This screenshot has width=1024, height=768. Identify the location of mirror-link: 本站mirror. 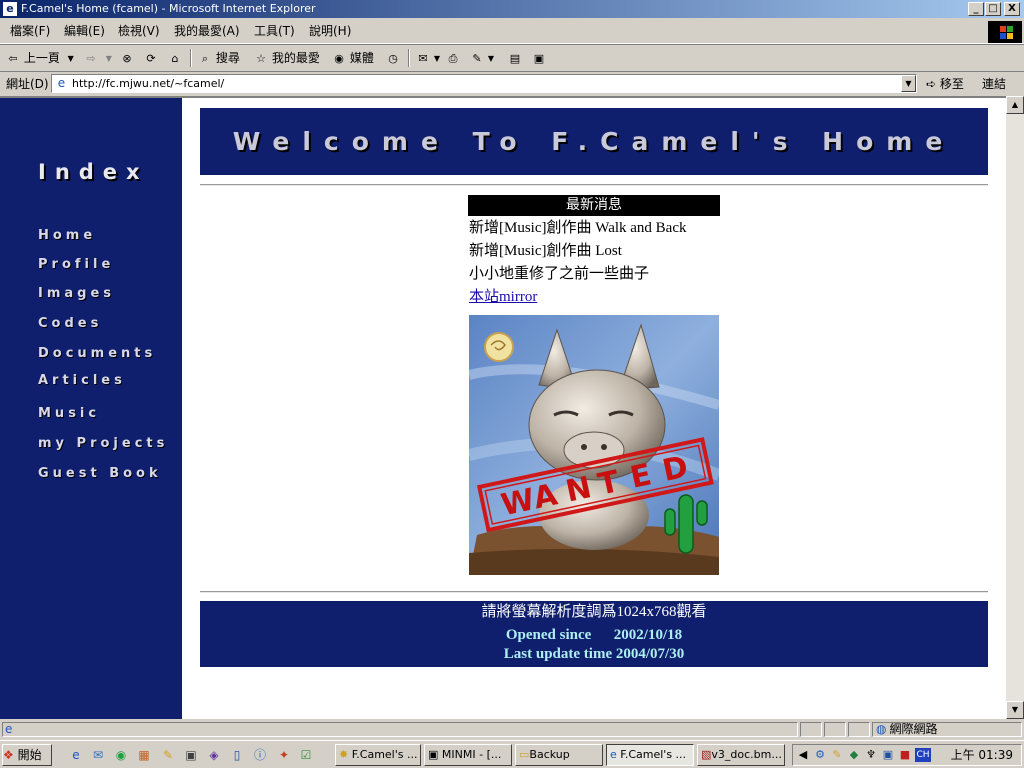
(503, 297).